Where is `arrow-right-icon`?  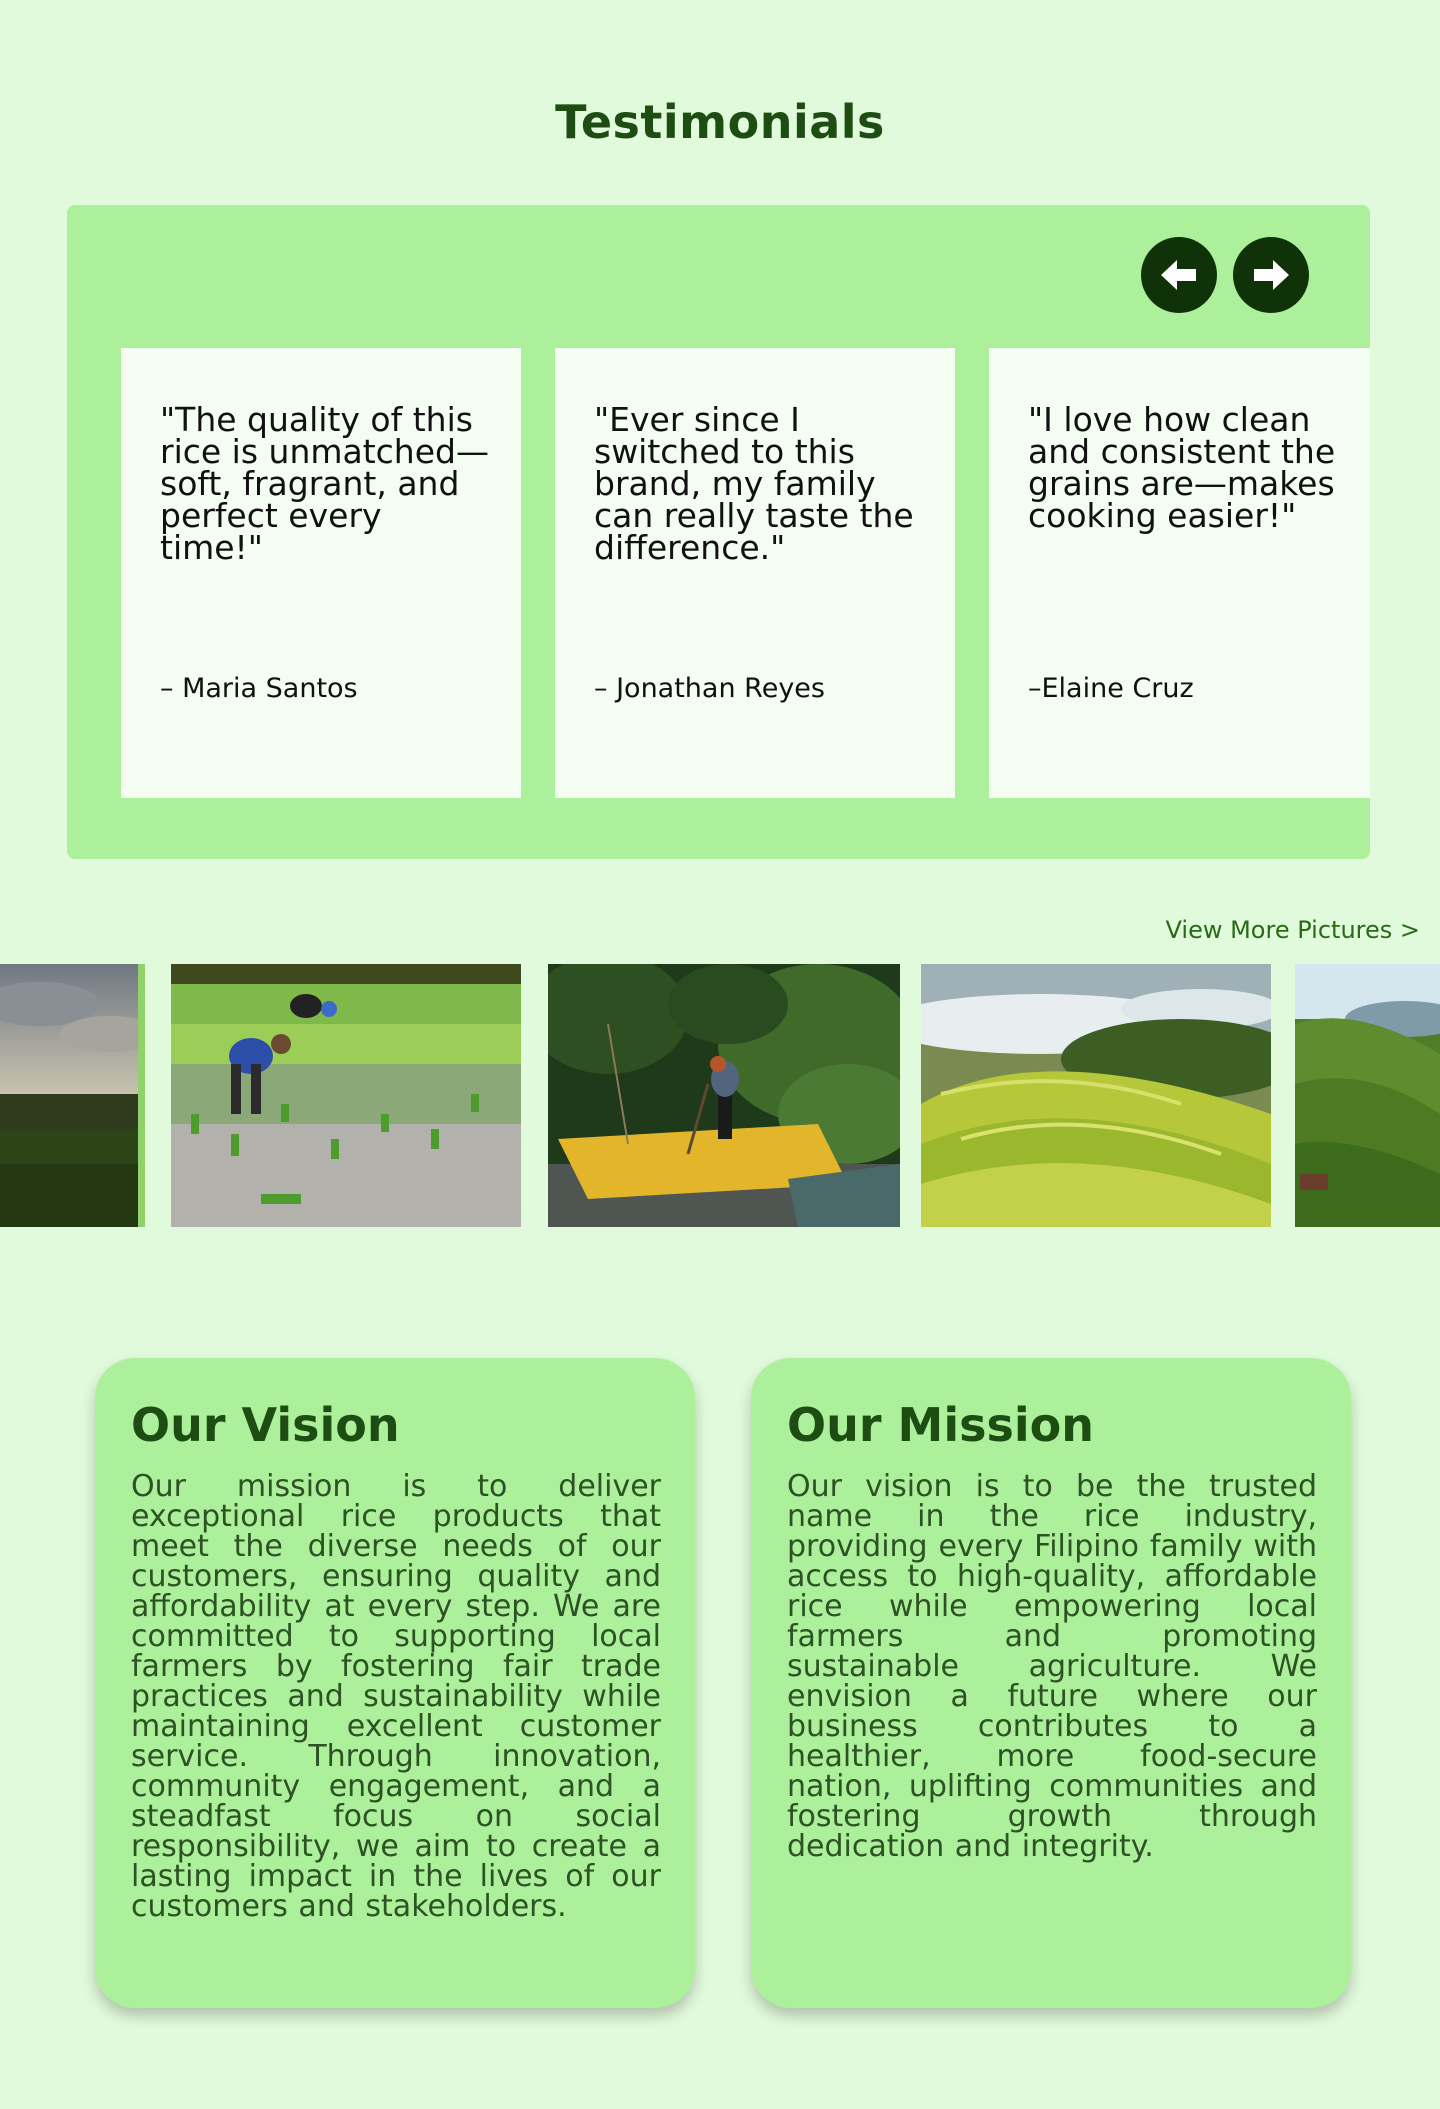
arrow-right-icon is located at coordinates (1271, 275).